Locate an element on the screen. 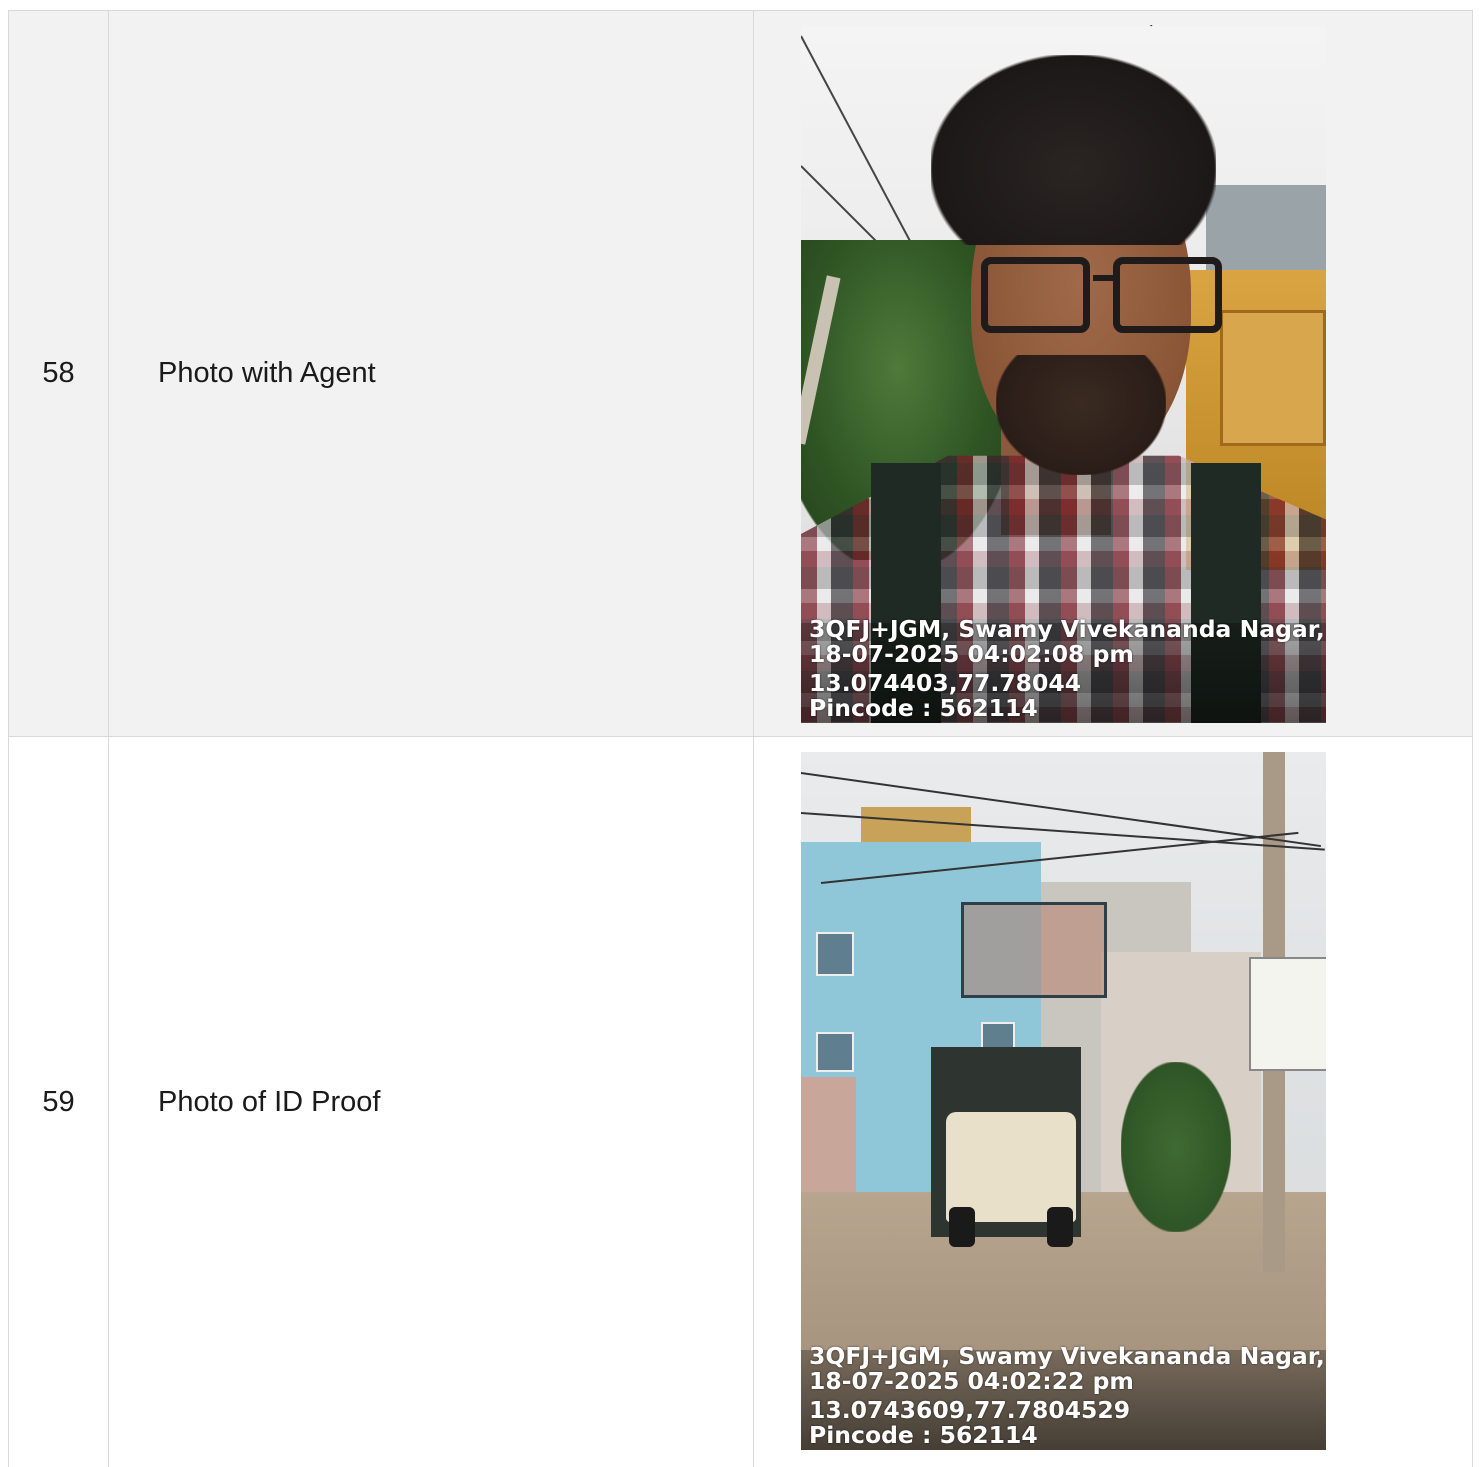 The image size is (1479, 1467). row-number: 58 is located at coordinates (58, 373).